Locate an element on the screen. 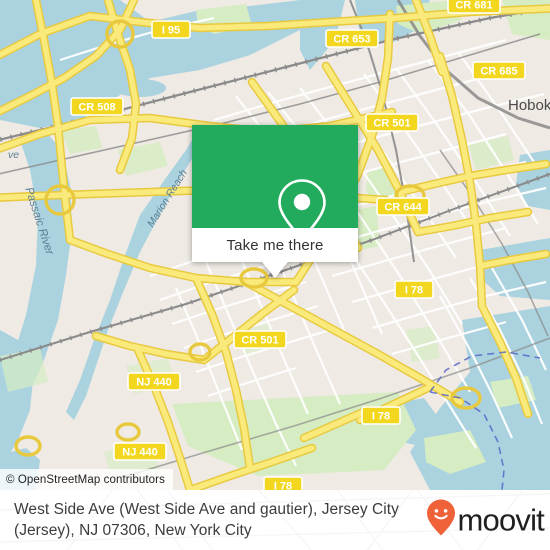 The width and height of the screenshot is (550, 550). shield-cr-681: CR 681 is located at coordinates (474, 7).